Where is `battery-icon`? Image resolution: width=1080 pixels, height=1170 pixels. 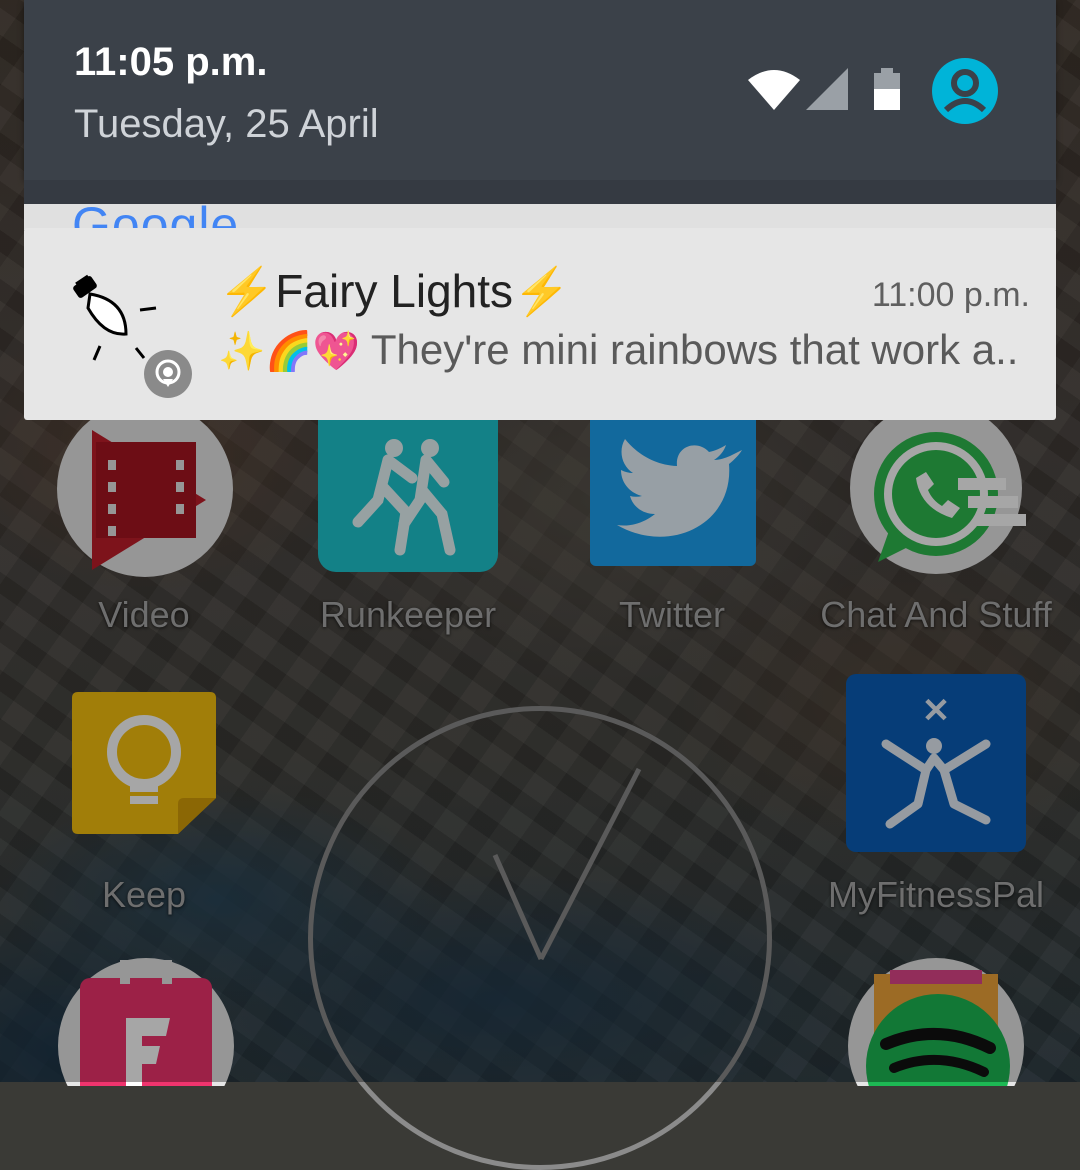
battery-icon is located at coordinates (887, 92).